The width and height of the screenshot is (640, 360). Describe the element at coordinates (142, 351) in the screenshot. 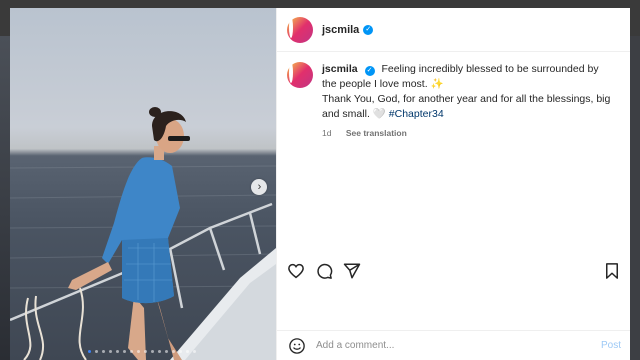

I see `carousel-indicator` at that location.